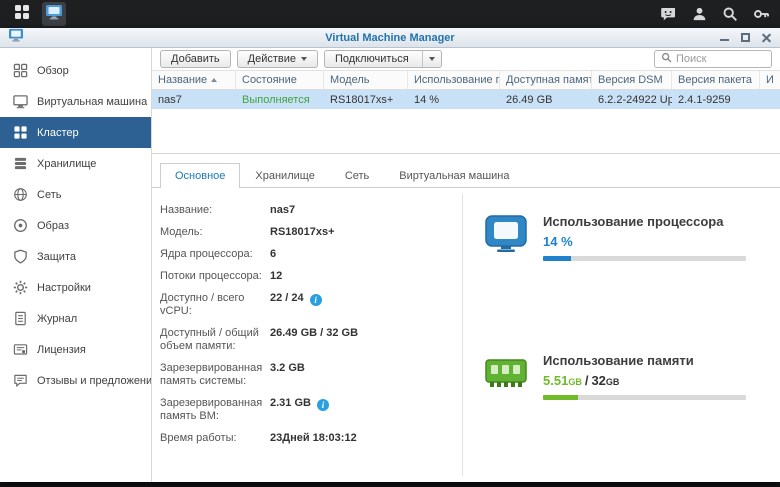 This screenshot has width=780, height=487. I want to click on sort-asc-icon, so click(214, 80).